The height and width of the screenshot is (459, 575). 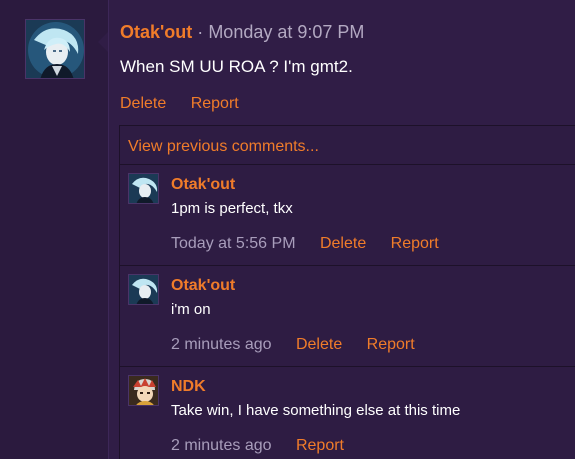 I want to click on avatar, so click(x=55, y=49).